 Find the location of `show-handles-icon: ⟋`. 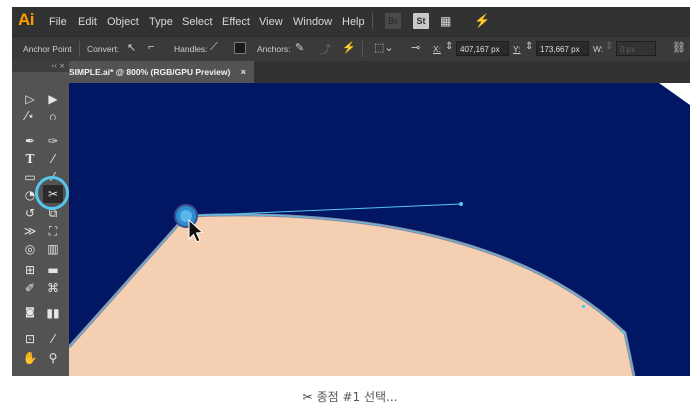

show-handles-icon: ⟋ is located at coordinates (214, 47).